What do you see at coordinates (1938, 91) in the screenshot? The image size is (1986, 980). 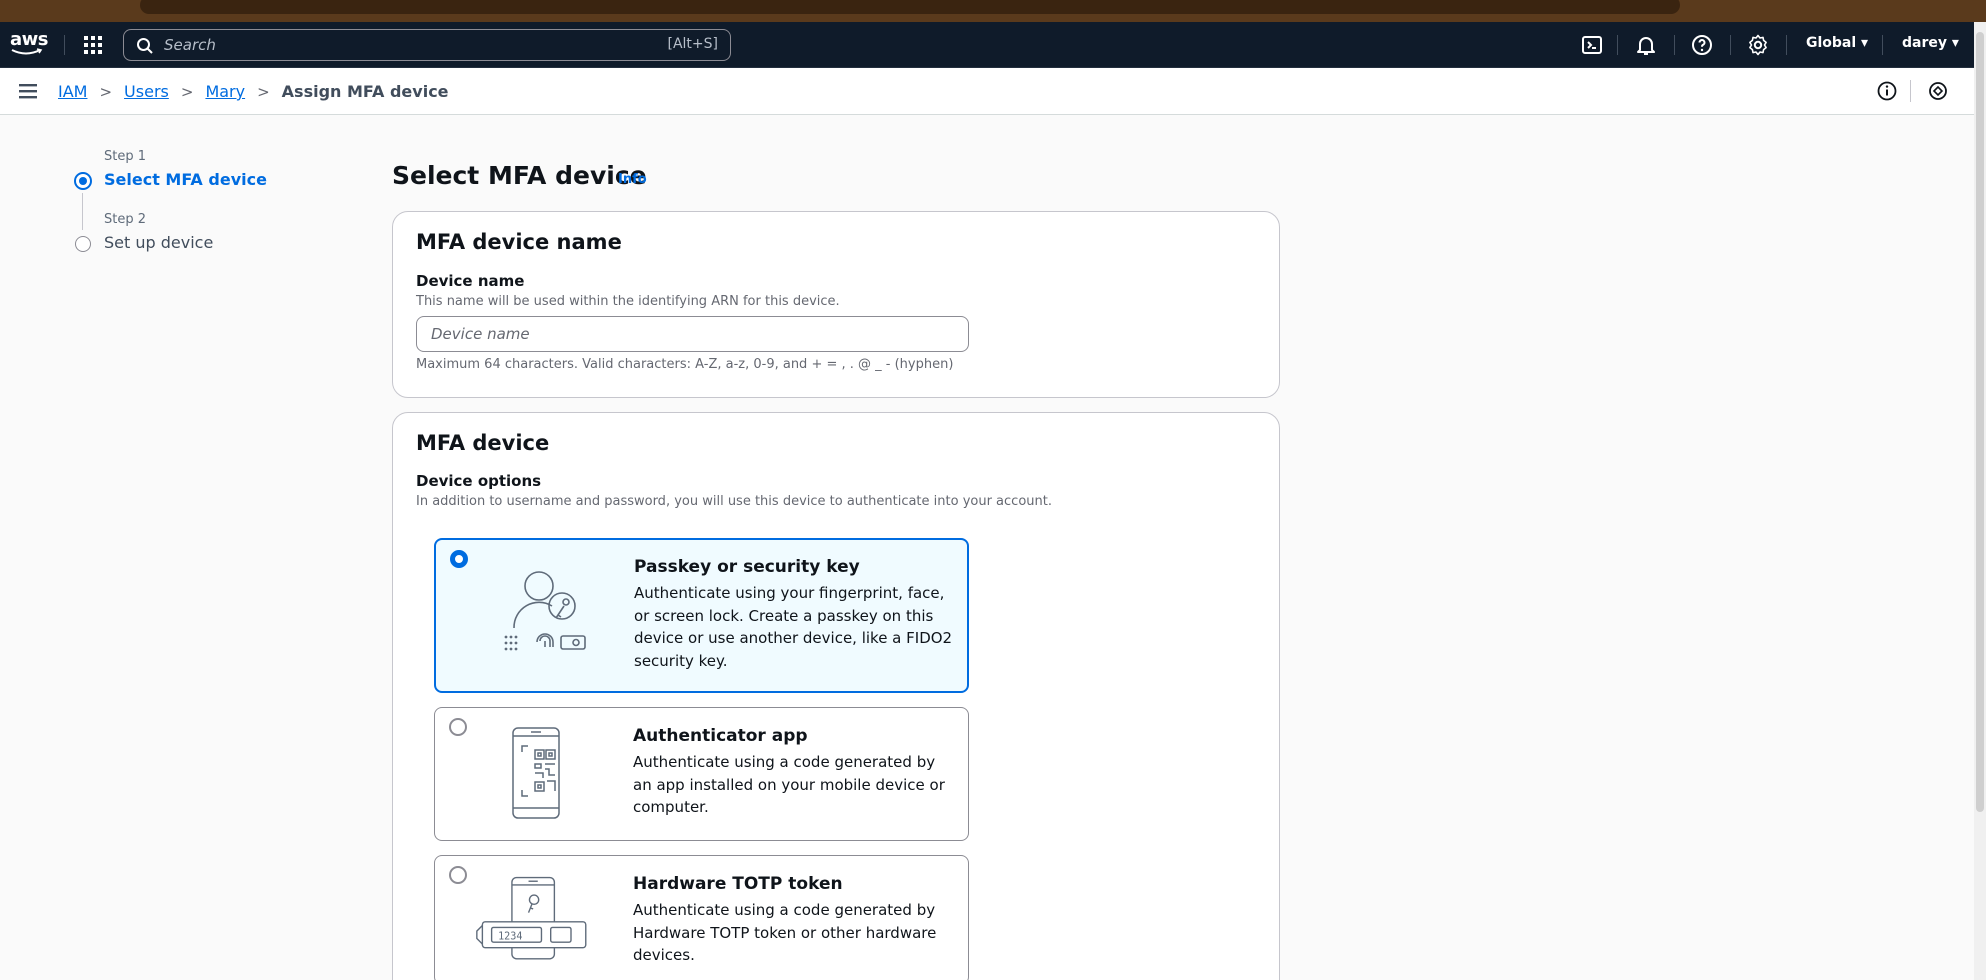 I see `feedback-icon` at bounding box center [1938, 91].